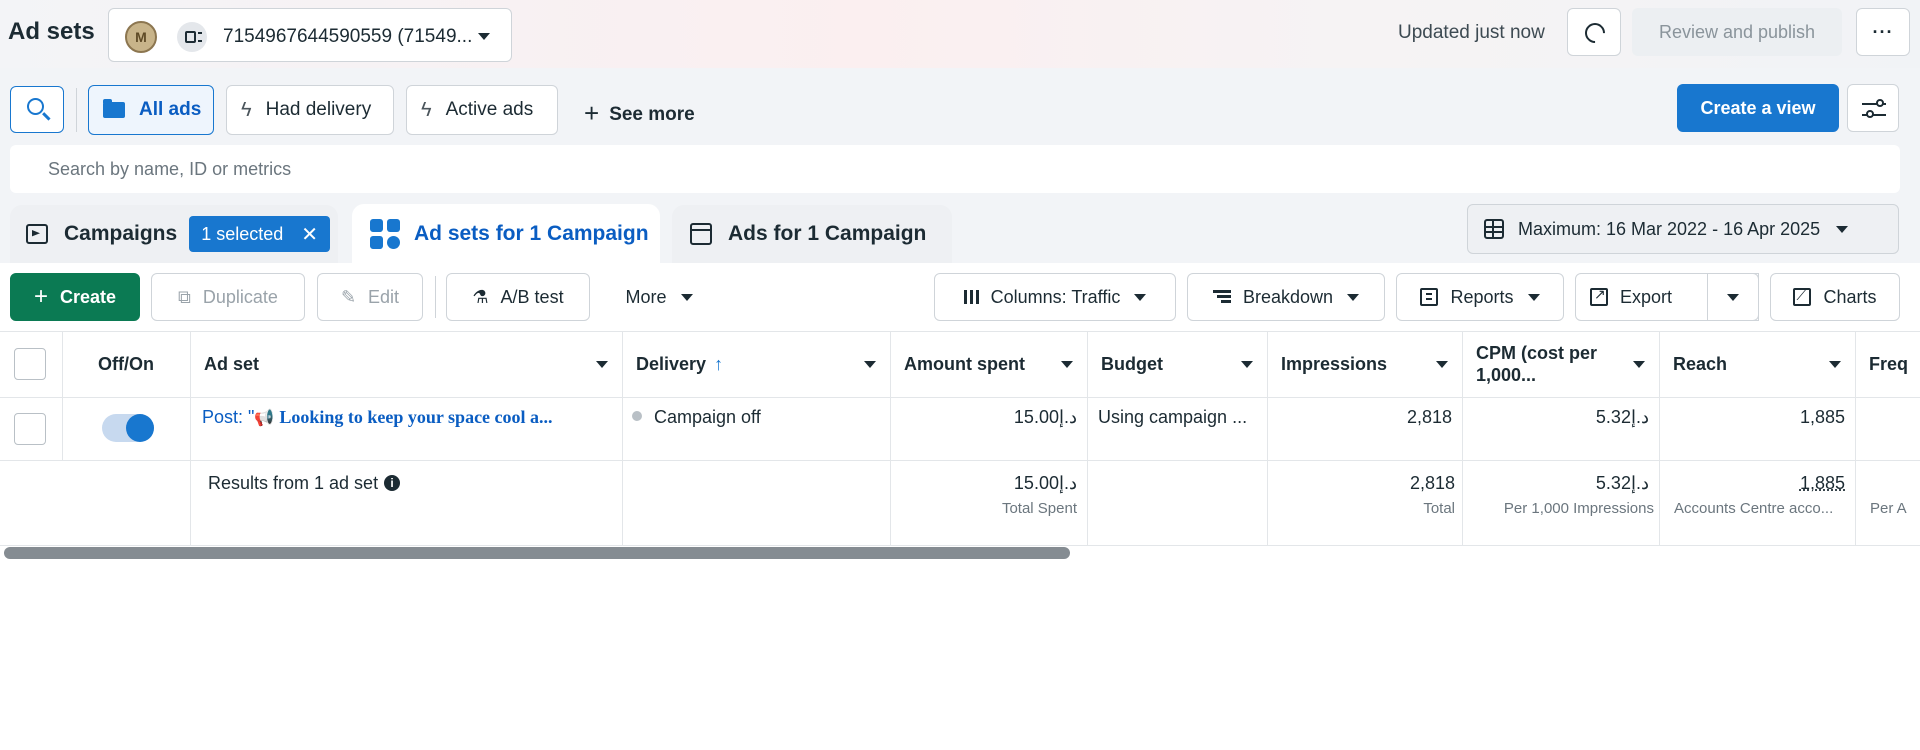  Describe the element at coordinates (309, 234) in the screenshot. I see `close-icon: ✕` at that location.